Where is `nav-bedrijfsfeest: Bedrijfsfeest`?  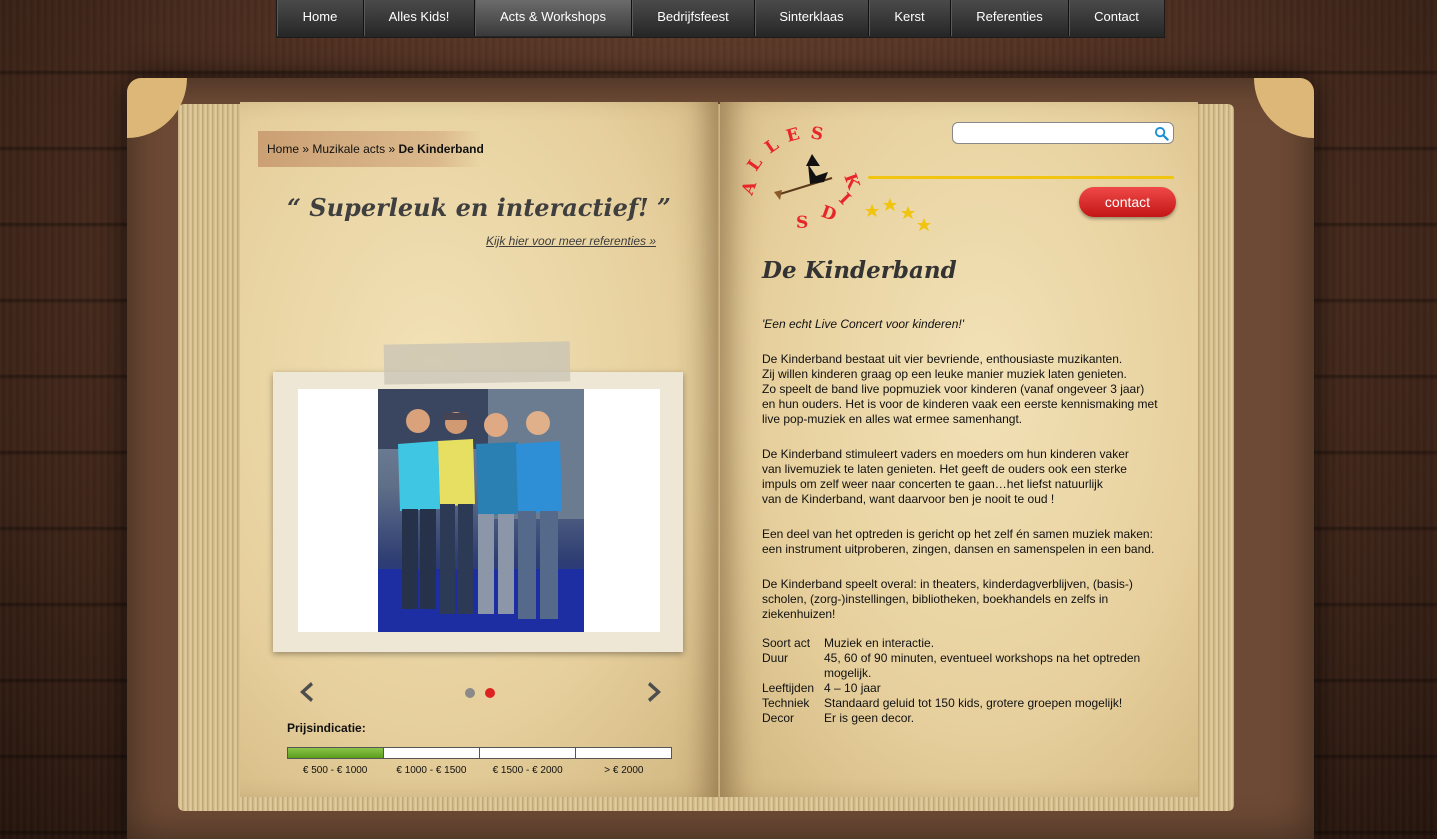
nav-bedrijfsfeest: Bedrijfsfeest is located at coordinates (693, 18).